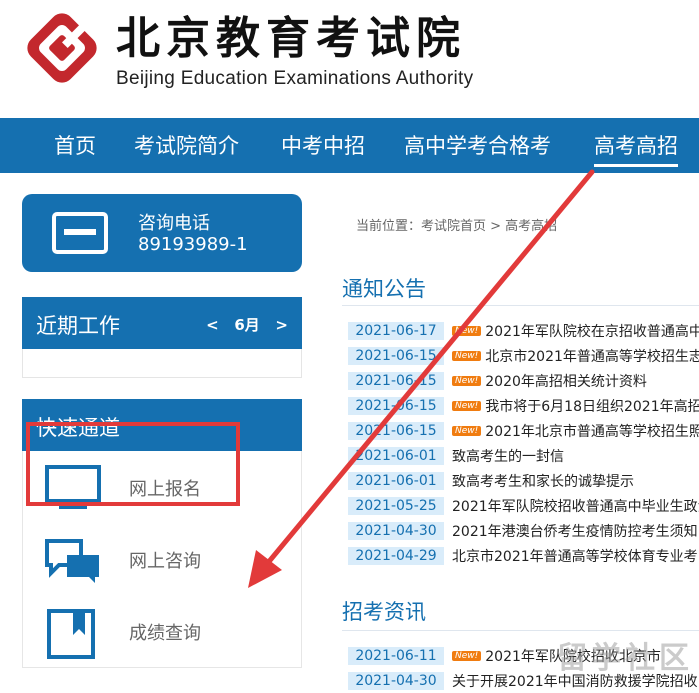  Describe the element at coordinates (520, 305) in the screenshot. I see `notices-divider` at that location.